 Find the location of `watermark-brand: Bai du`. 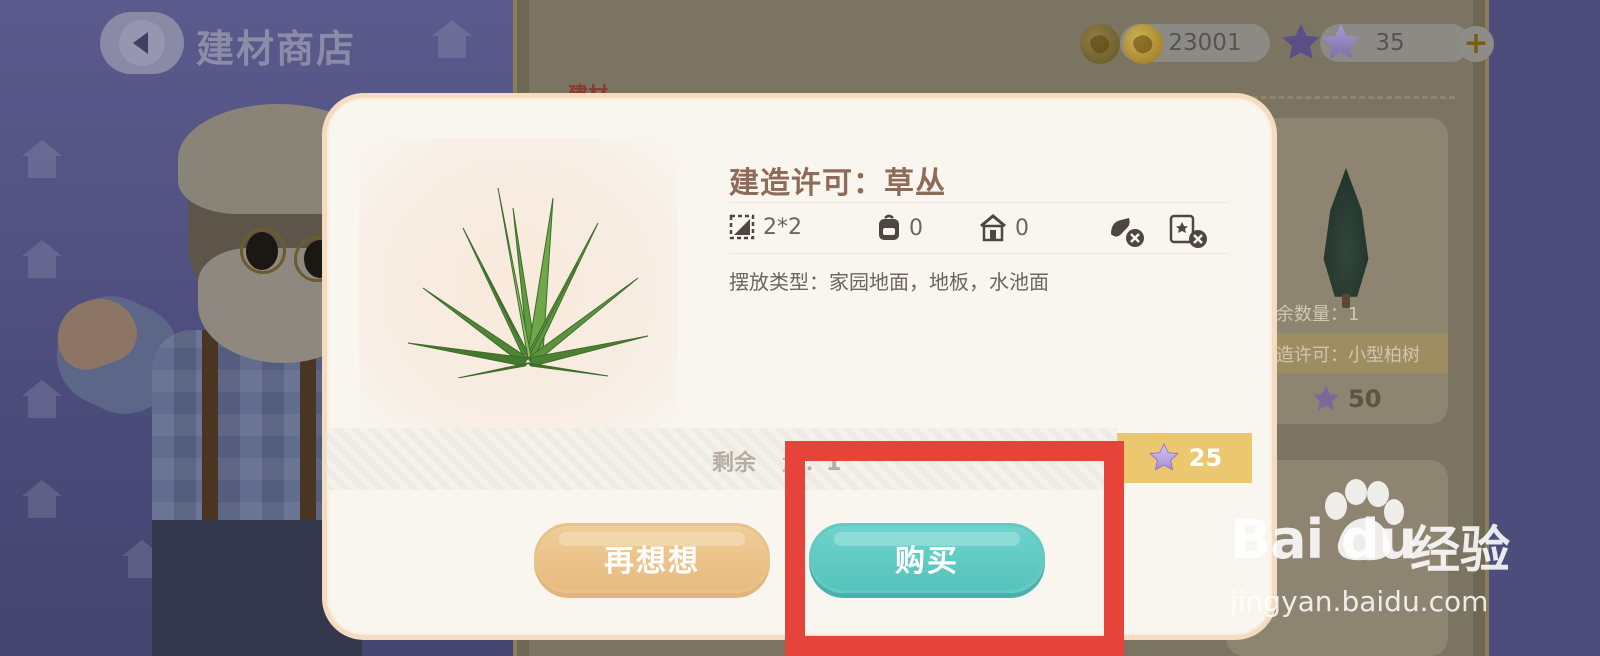

watermark-brand: Bai du is located at coordinates (1323, 539).